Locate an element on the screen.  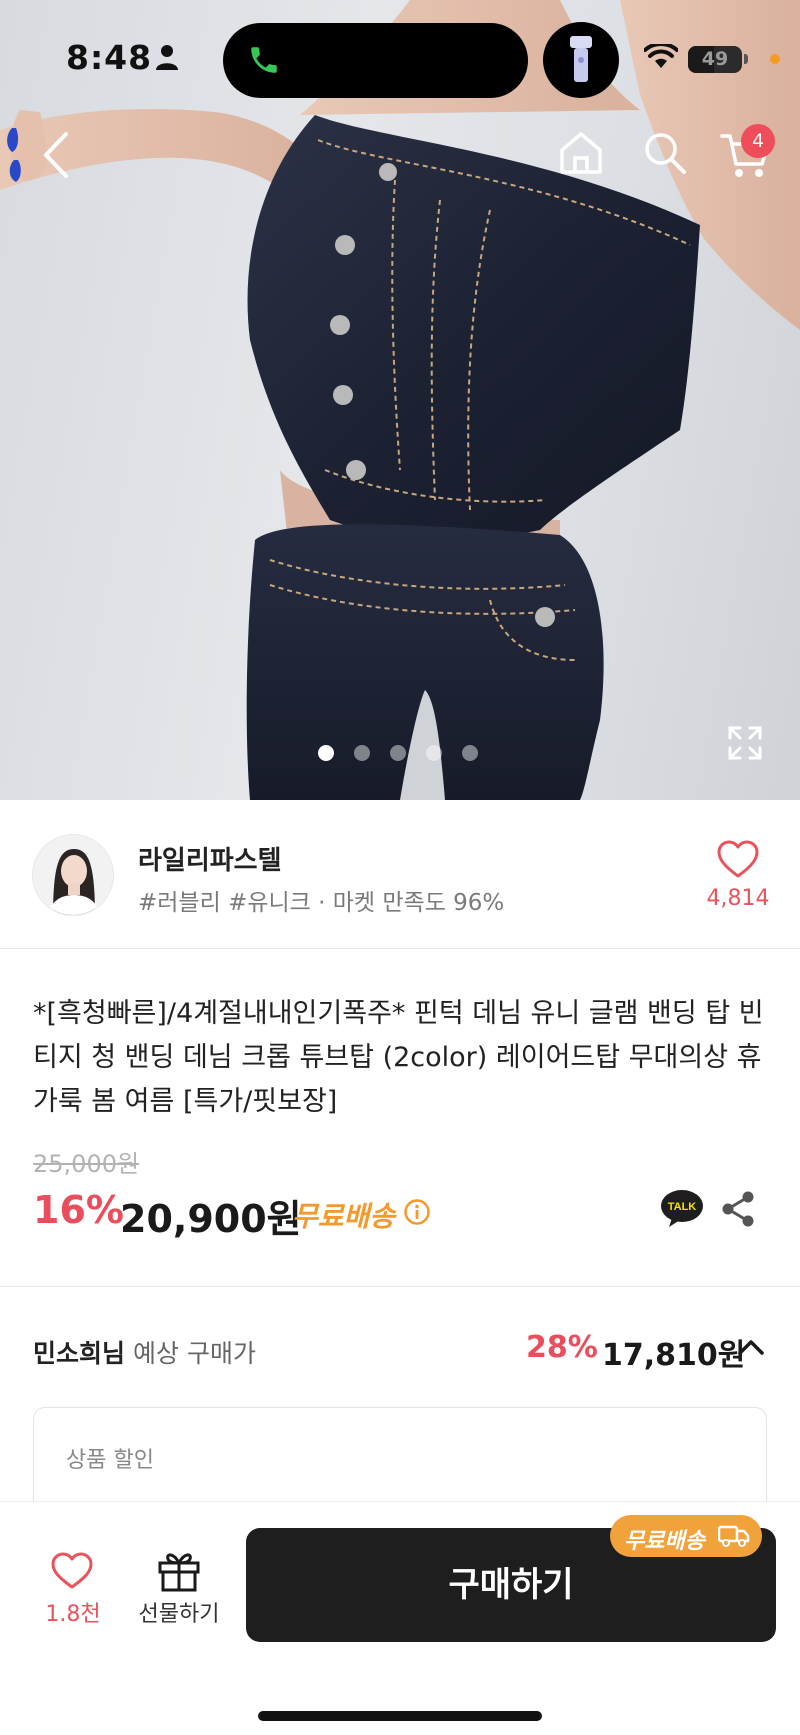
wishlist-heart-icon is located at coordinates (72, 1571).